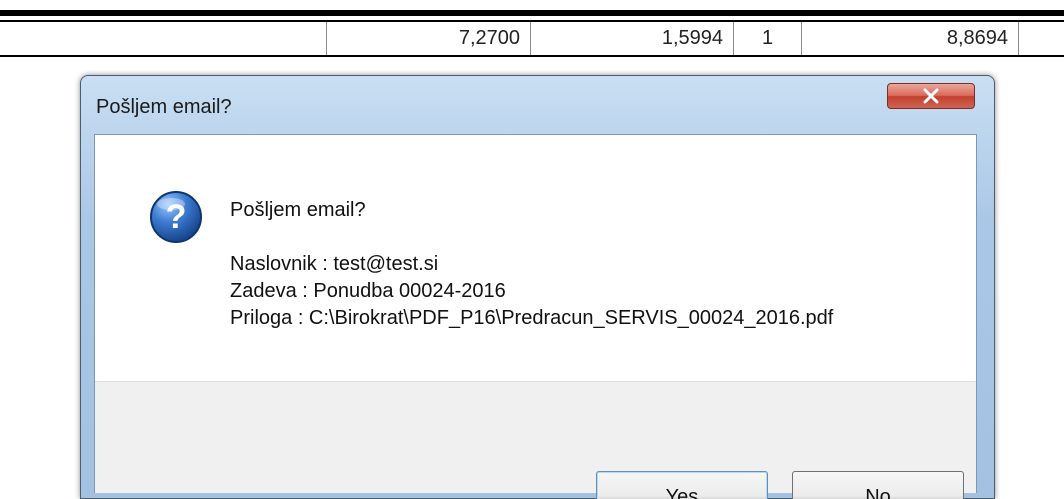 The width and height of the screenshot is (1064, 499). Describe the element at coordinates (368, 291) in the screenshot. I see `subject-text: Zadeva : Ponudba 00024-2016` at that location.